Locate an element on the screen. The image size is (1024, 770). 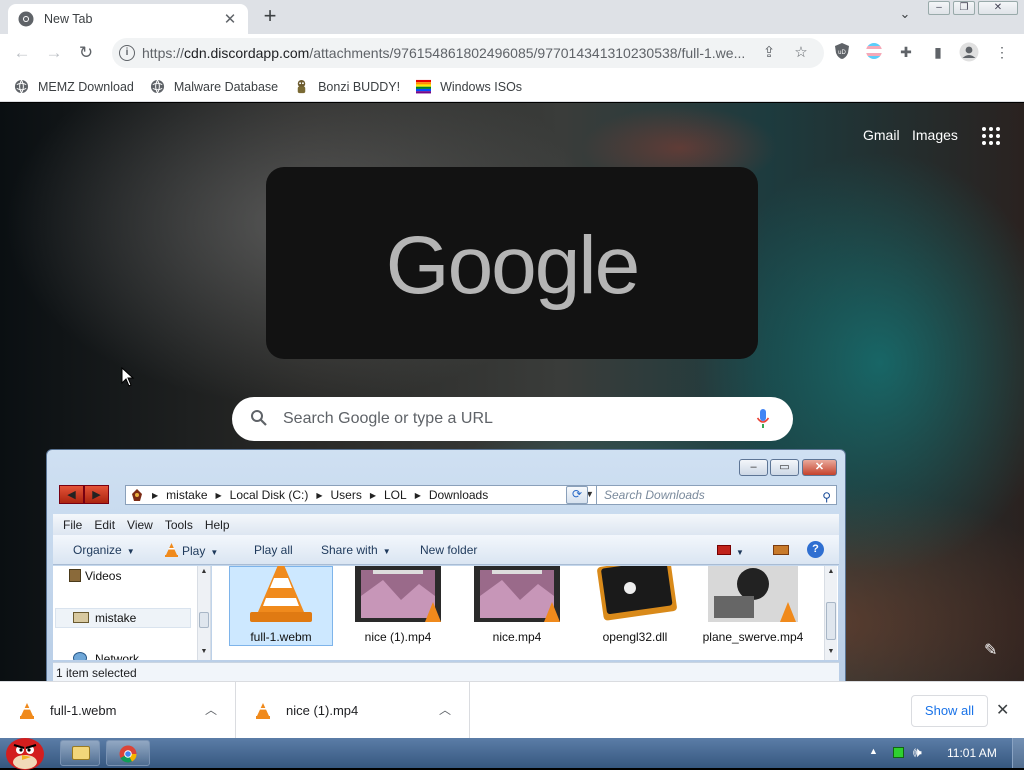
explorer-close-button: ✕ is located at coordinates (819, 467).